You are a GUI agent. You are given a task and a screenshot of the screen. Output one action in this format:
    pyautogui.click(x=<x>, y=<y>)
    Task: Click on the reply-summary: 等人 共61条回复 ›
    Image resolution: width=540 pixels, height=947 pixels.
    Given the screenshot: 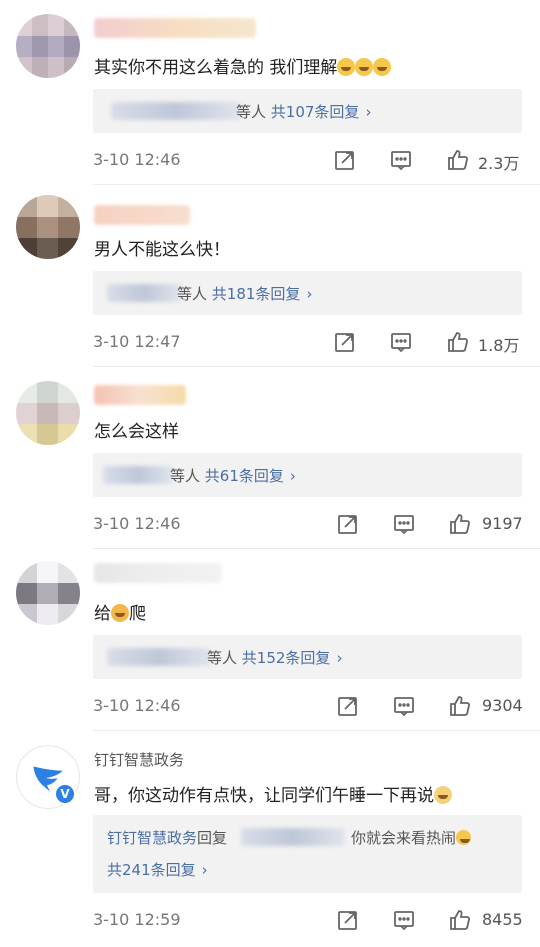 What is the action you would take?
    pyautogui.click(x=233, y=476)
    